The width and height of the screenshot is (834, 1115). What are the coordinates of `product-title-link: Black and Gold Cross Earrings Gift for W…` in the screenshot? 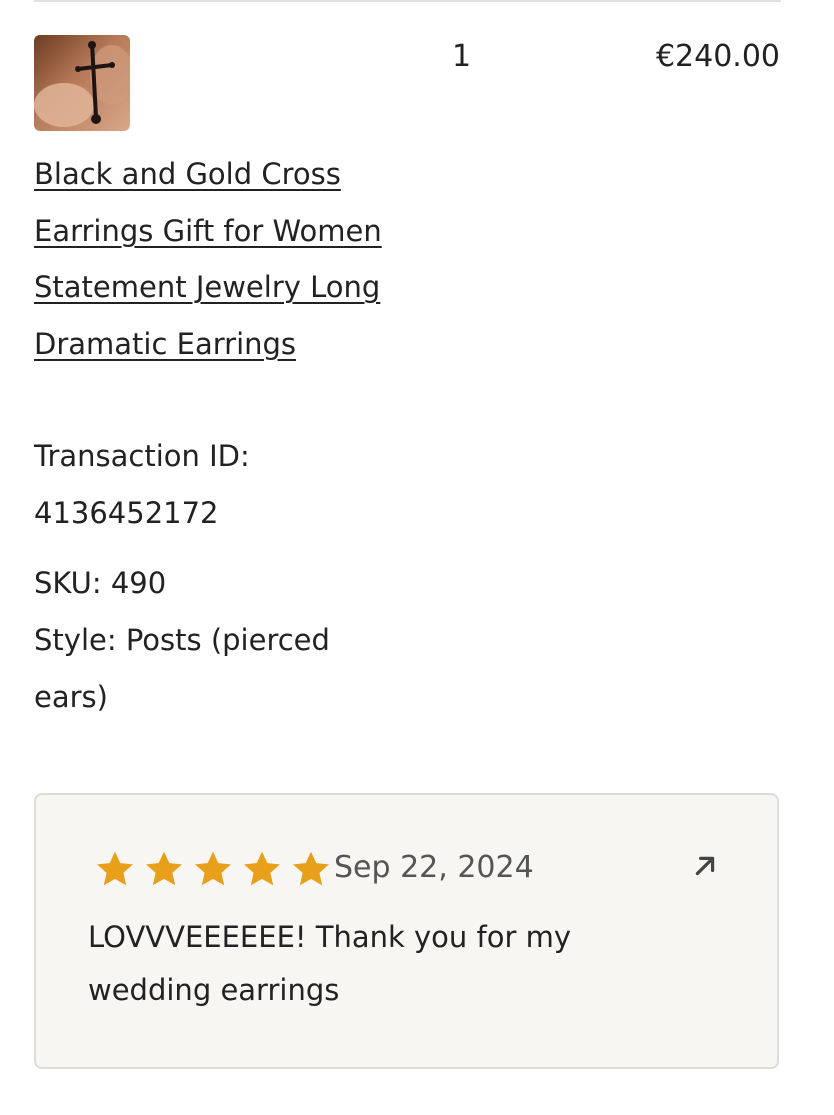 It's located at (214, 259).